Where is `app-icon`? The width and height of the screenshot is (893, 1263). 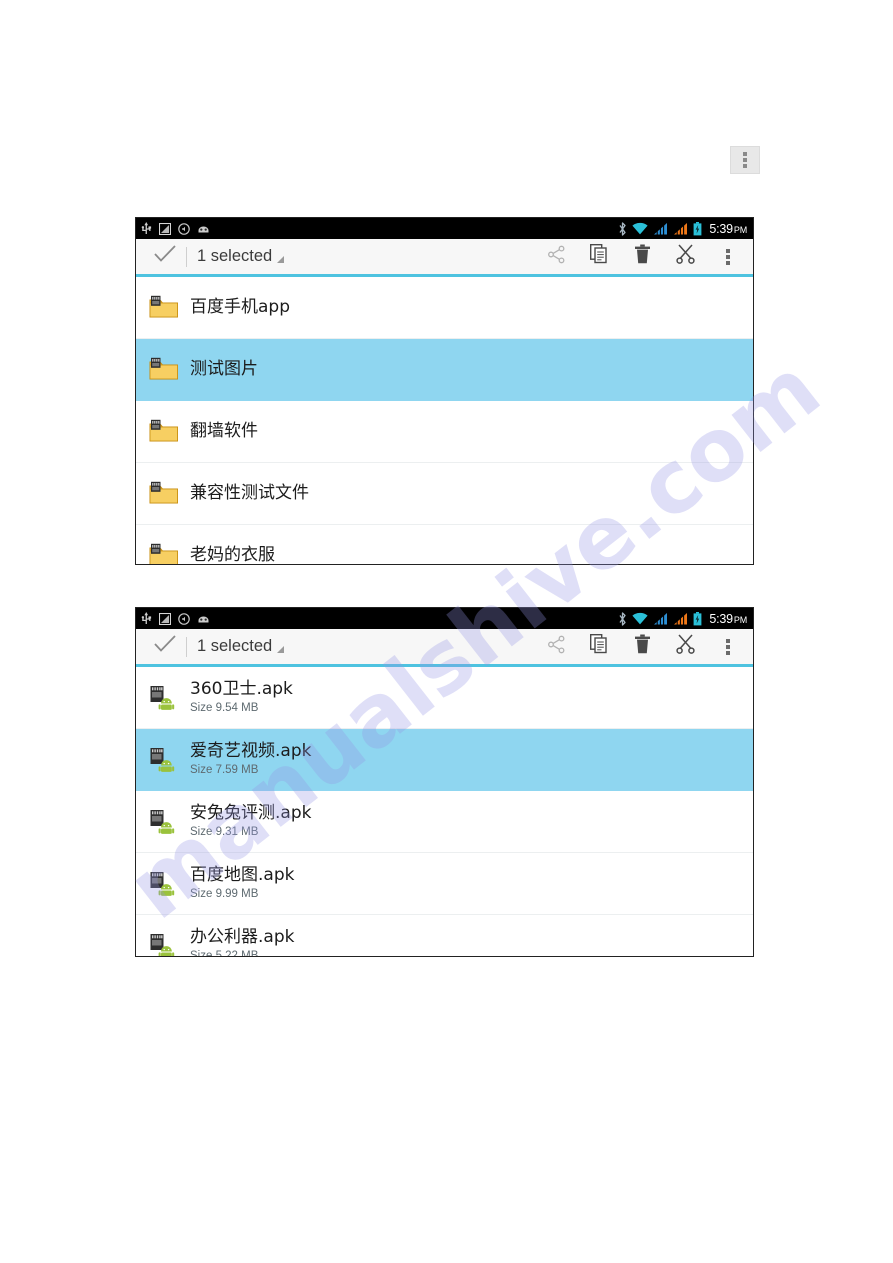
app-icon is located at coordinates (203, 619).